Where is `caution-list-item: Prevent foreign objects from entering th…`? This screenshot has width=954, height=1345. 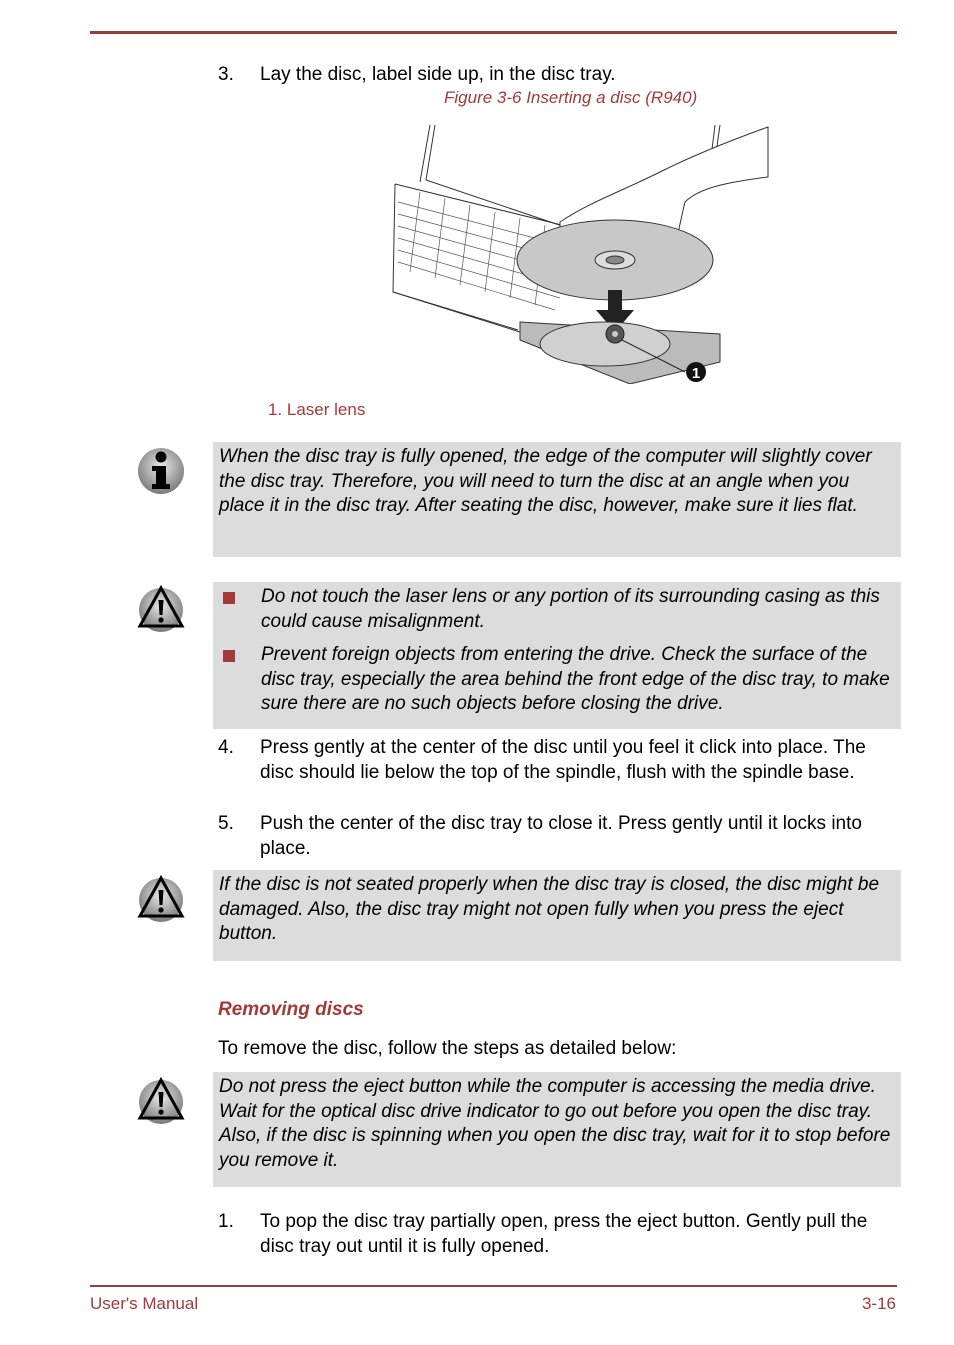 caution-list-item: Prevent foreign objects from entering th… is located at coordinates (557, 680).